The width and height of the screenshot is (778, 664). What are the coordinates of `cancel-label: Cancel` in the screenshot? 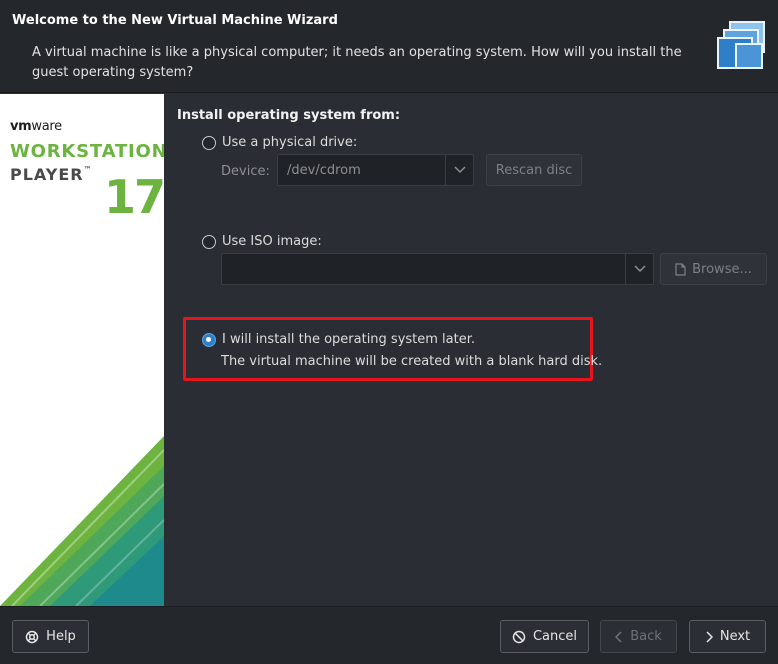 It's located at (555, 636).